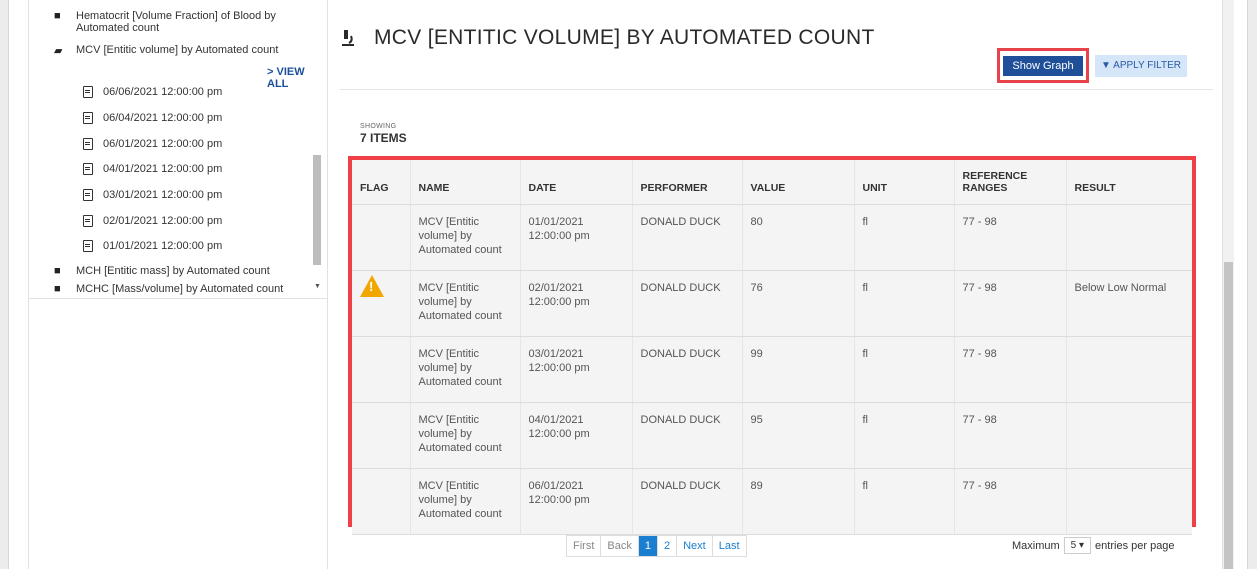 The height and width of the screenshot is (569, 1257). What do you see at coordinates (163, 246) in the screenshot?
I see `tree-date-label: 01/01/2021 12:00:00 pm` at bounding box center [163, 246].